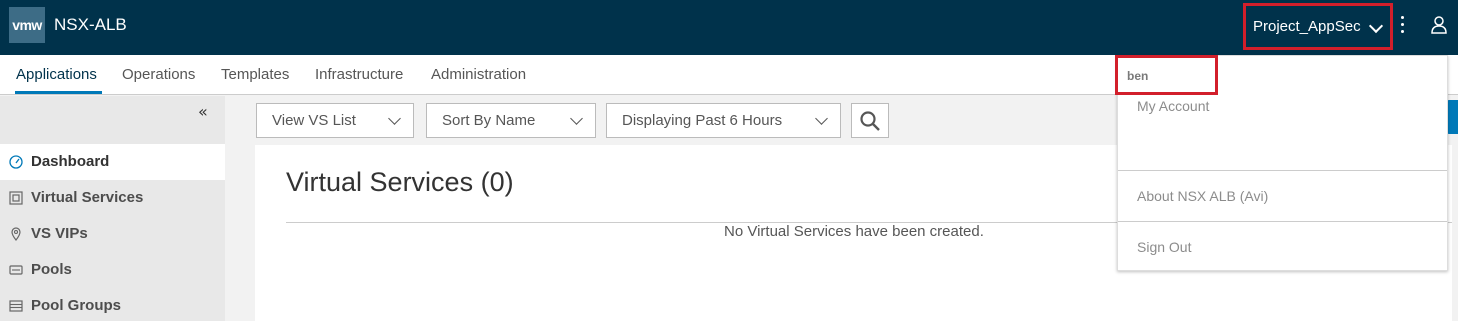  What do you see at coordinates (27, 25) in the screenshot?
I see `vmware-logo: vmw` at bounding box center [27, 25].